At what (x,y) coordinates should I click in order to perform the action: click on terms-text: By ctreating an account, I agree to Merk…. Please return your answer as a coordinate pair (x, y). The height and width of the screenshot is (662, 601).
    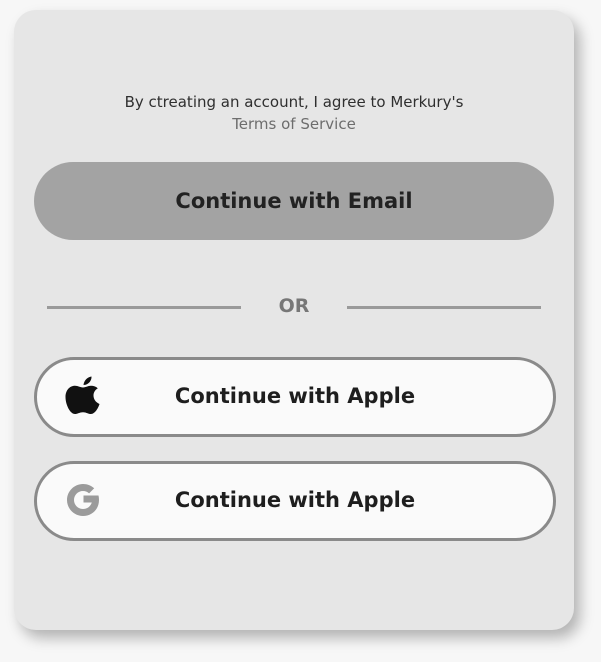
    Looking at the image, I should click on (294, 102).